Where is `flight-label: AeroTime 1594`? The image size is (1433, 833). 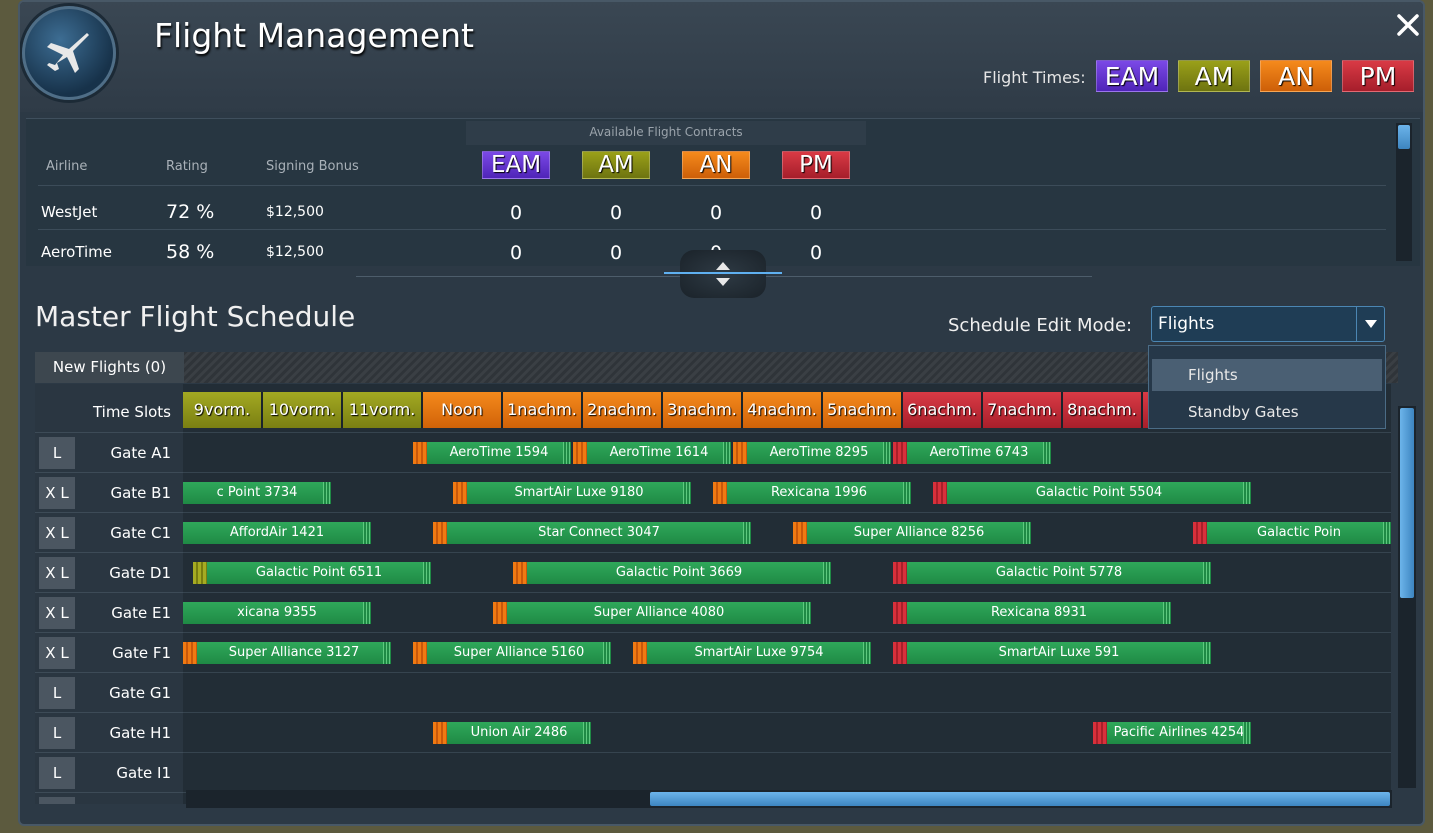 flight-label: AeroTime 1594 is located at coordinates (499, 452).